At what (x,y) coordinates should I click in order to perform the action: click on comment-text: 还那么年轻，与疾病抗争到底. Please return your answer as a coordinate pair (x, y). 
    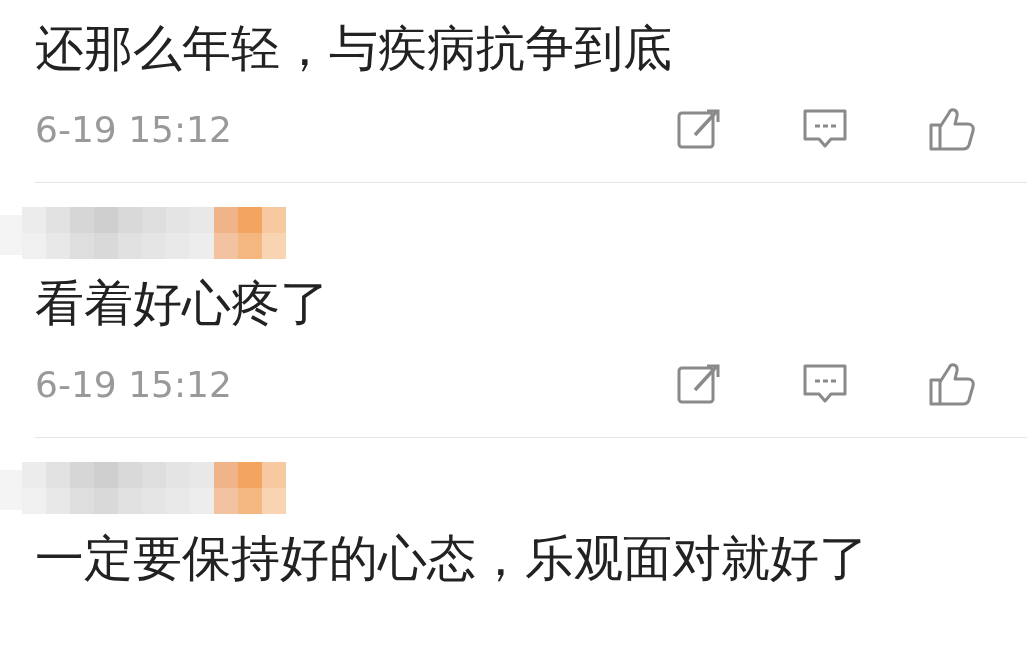
    Looking at the image, I should click on (354, 49).